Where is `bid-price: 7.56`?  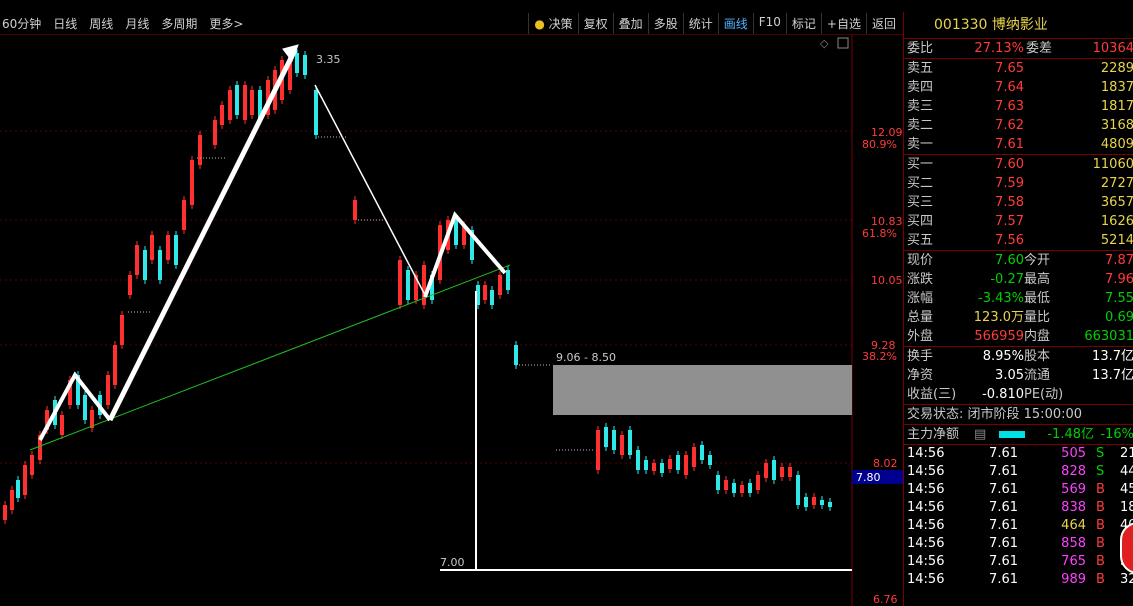 bid-price: 7.56 is located at coordinates (1009, 240).